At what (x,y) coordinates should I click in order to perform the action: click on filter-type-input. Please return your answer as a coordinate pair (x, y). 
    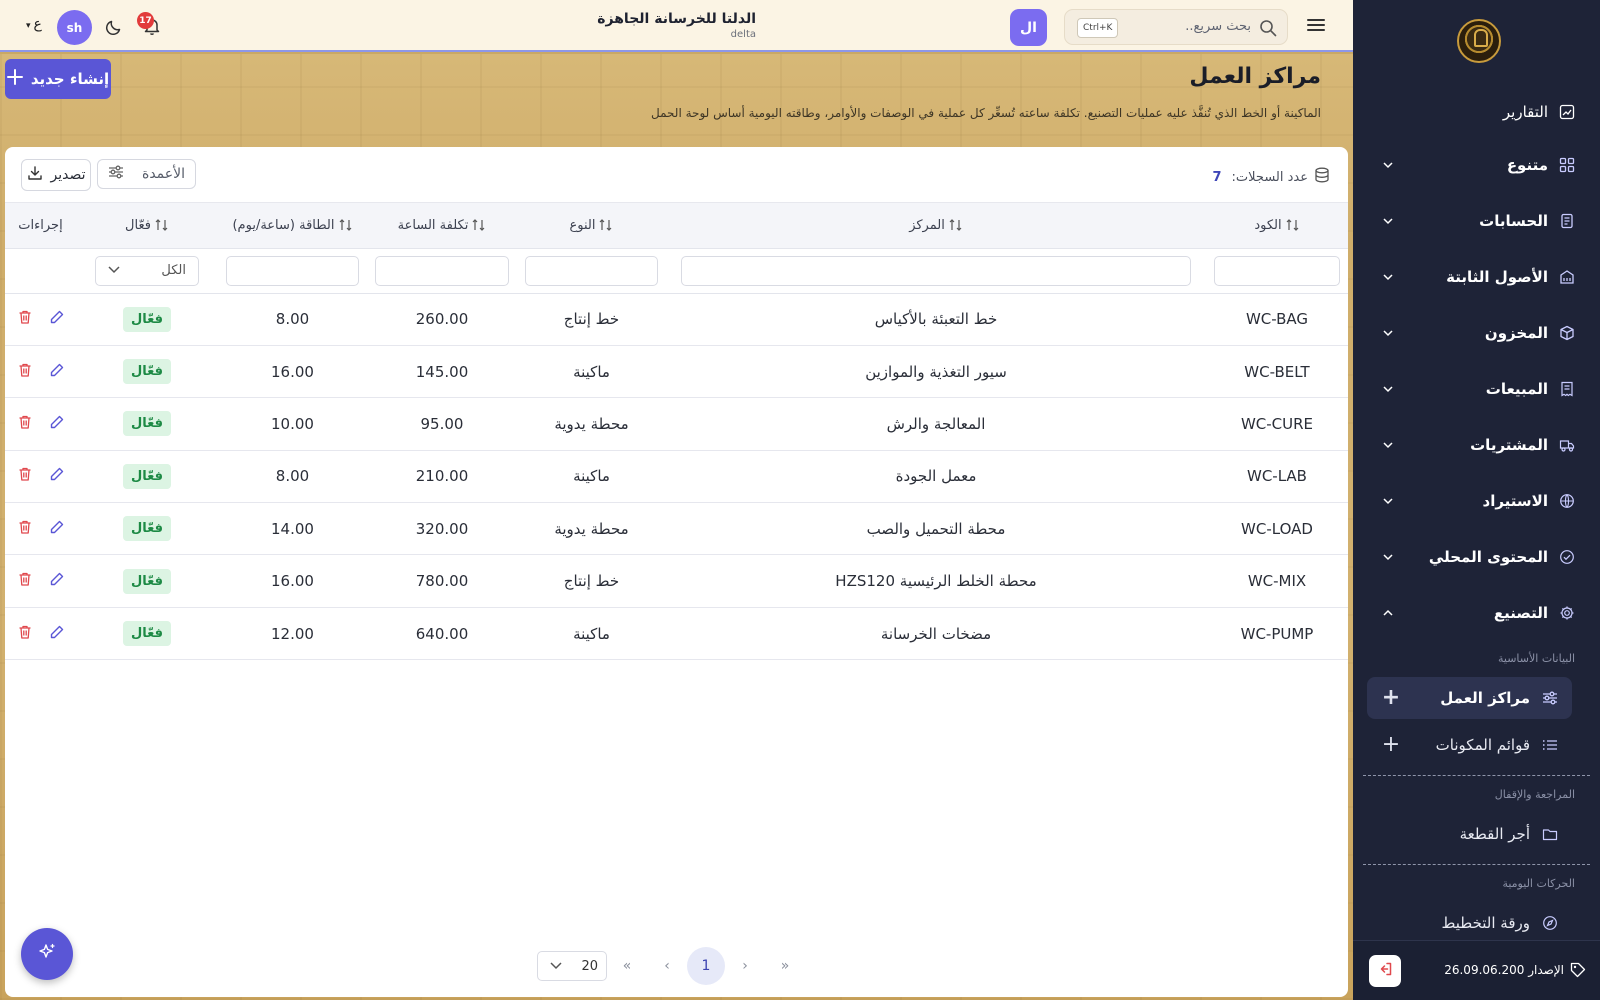
    Looking at the image, I should click on (591, 270).